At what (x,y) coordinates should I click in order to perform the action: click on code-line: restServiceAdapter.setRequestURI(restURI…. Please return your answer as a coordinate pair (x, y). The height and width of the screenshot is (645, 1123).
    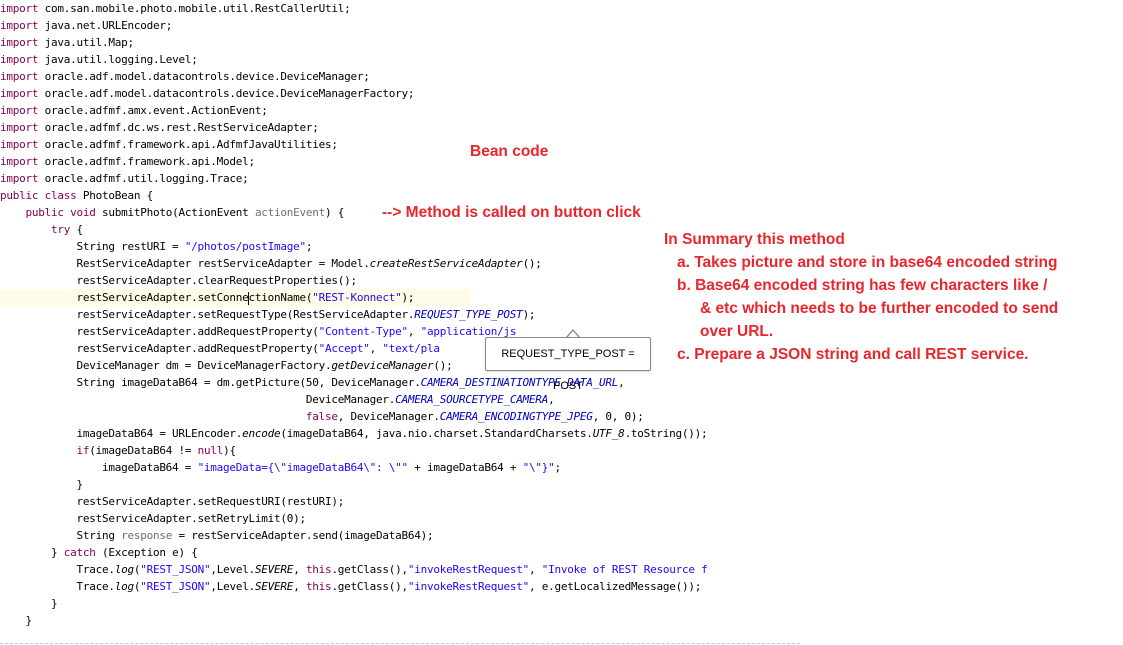
    Looking at the image, I should click on (561, 501).